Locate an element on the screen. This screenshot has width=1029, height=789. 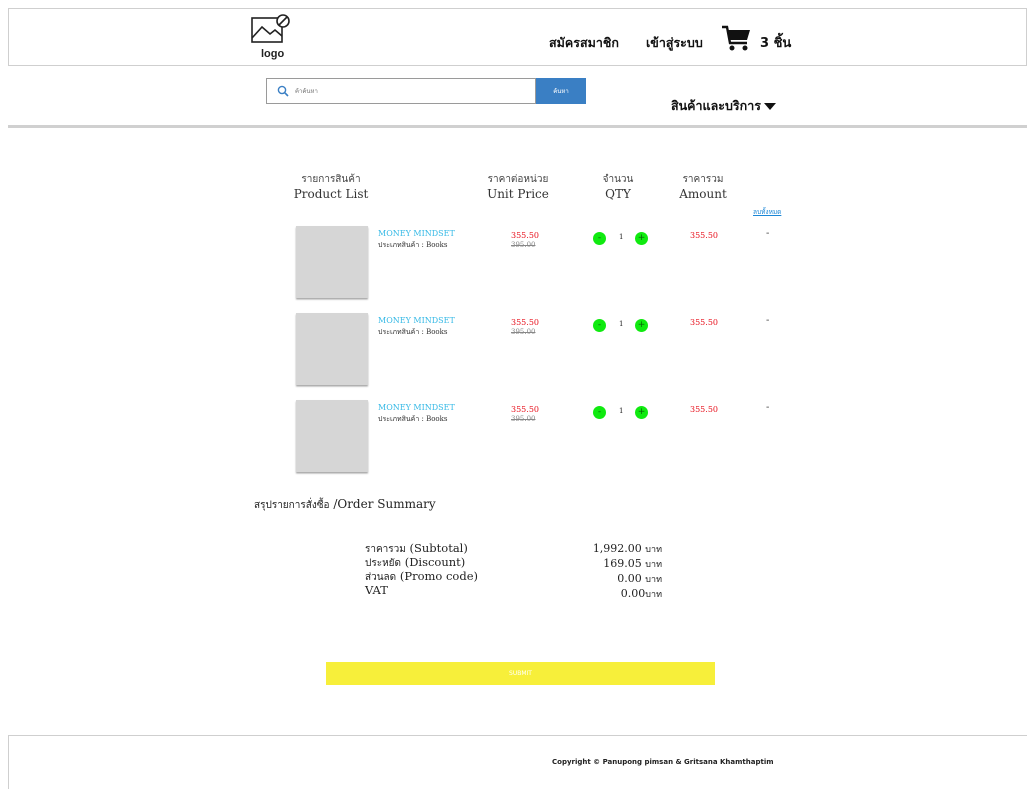
search-icon is located at coordinates (283, 91).